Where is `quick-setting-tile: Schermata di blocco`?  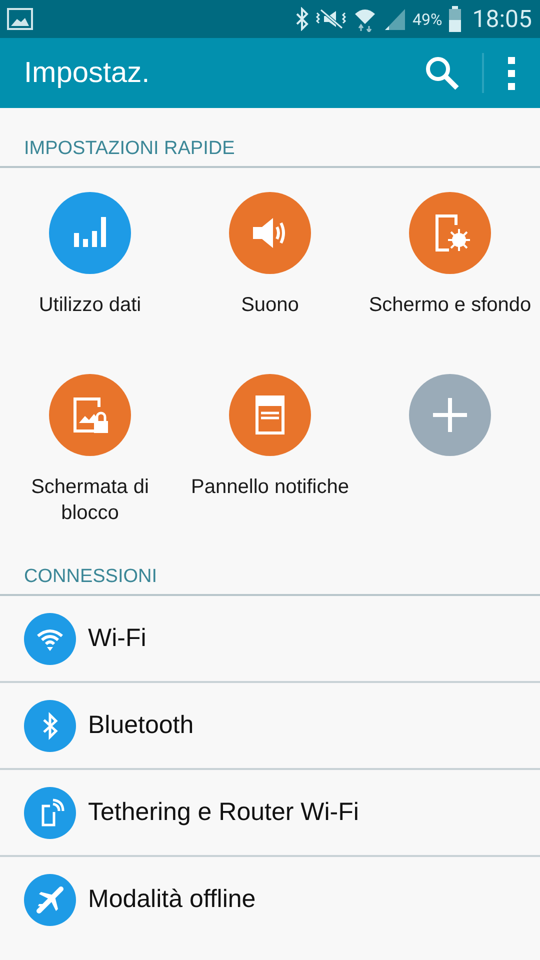
quick-setting-tile: Schermata di blocco is located at coordinates (90, 450).